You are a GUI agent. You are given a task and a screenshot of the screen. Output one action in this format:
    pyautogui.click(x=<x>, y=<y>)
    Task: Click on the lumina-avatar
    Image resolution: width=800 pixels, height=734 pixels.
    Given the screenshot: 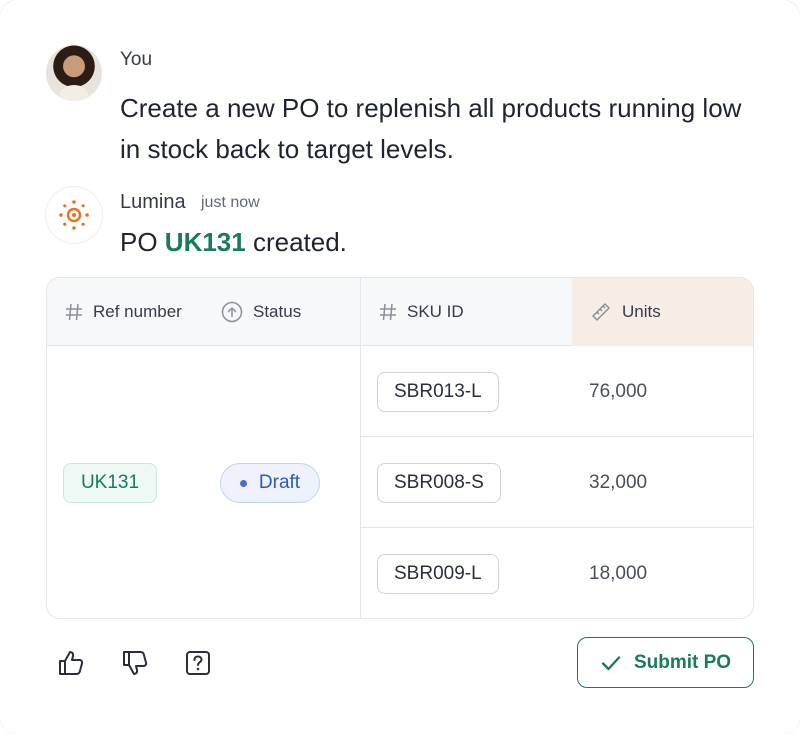 What is the action you would take?
    pyautogui.click(x=74, y=215)
    